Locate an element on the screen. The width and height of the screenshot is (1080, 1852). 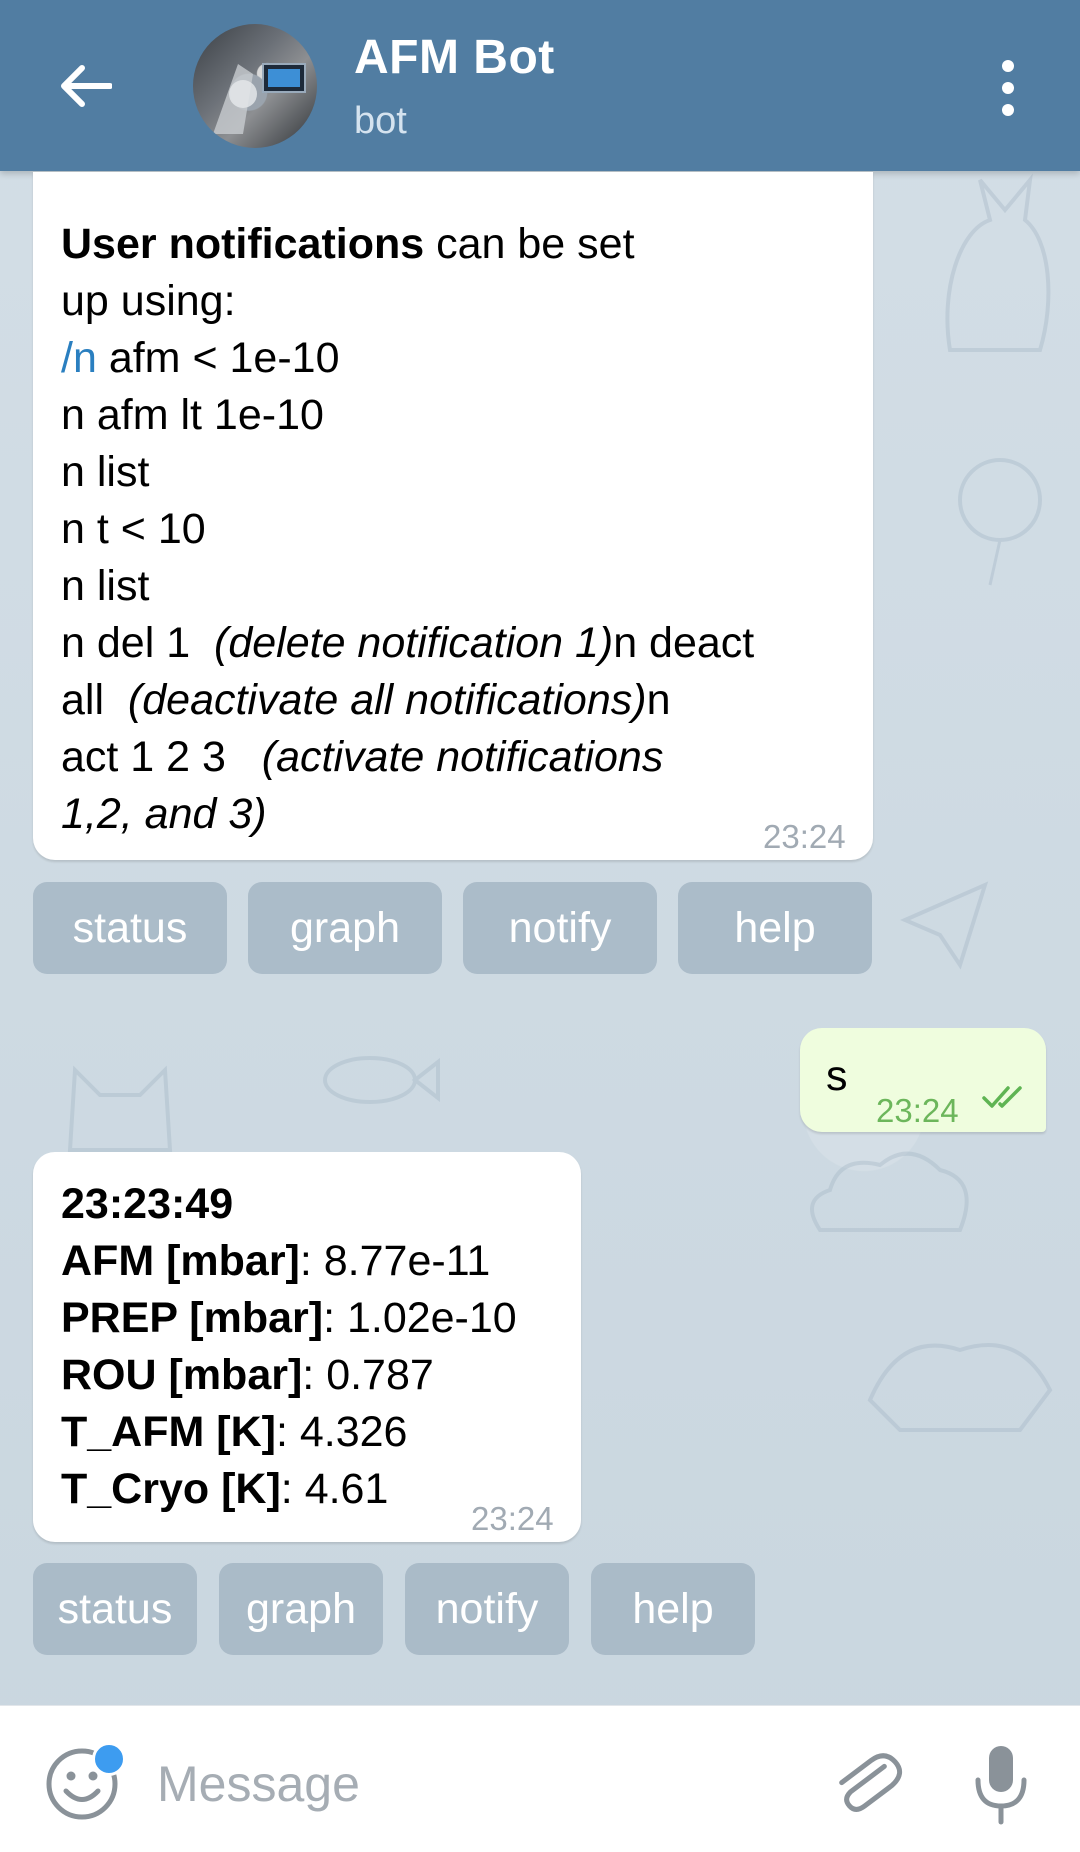
balloon-doodle is located at coordinates (1000, 522).